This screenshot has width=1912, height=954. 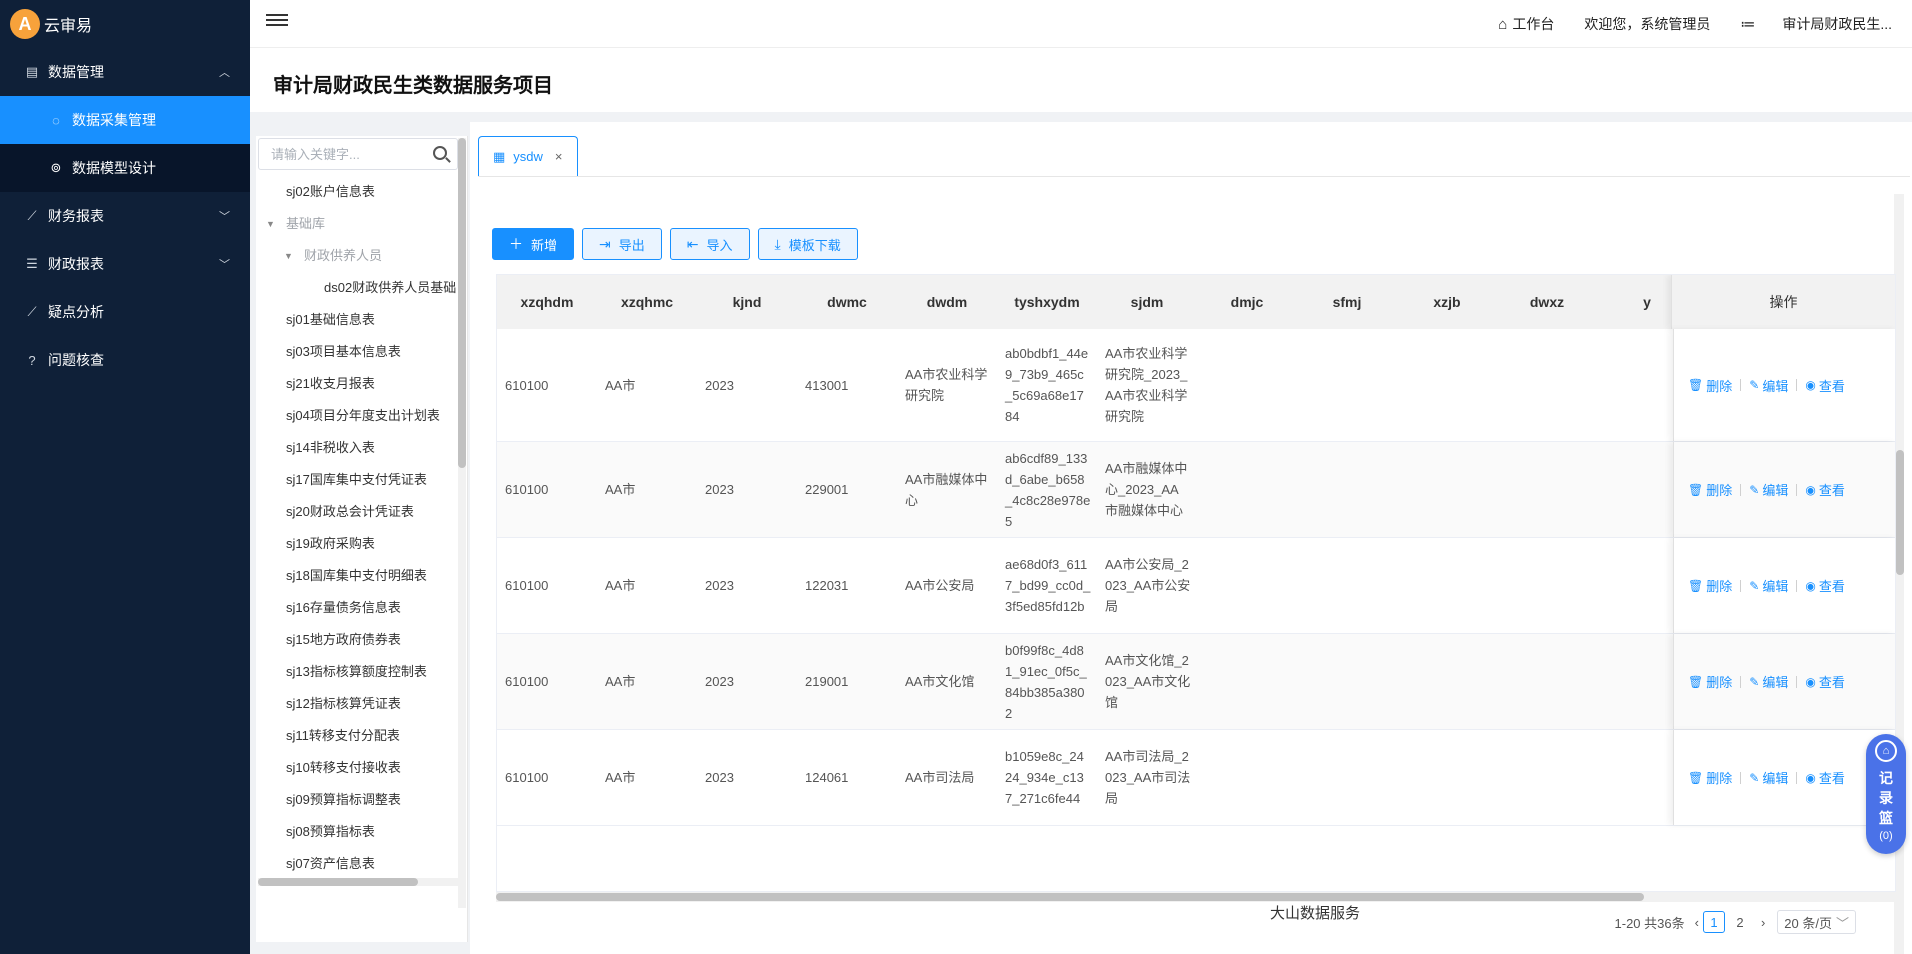 What do you see at coordinates (358, 882) in the screenshot?
I see `tree-horizontal-scrollbar` at bounding box center [358, 882].